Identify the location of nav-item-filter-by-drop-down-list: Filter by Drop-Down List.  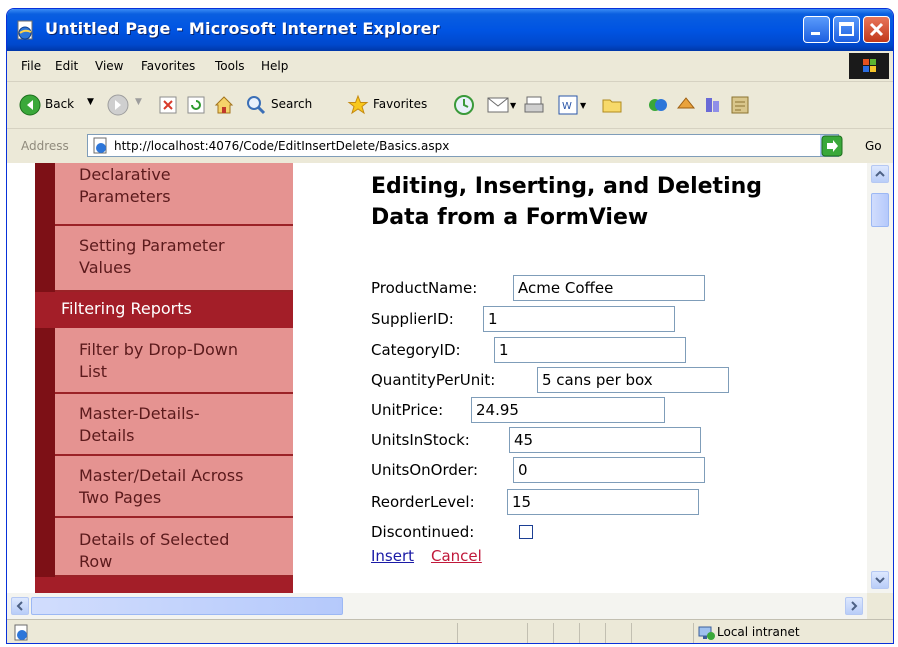
(174, 361).